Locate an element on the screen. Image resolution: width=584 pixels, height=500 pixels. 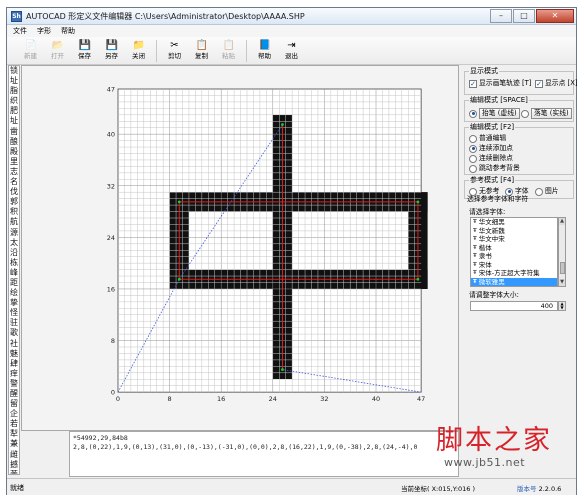
font-list-item: Ŧ 微软雅黑 is located at coordinates (514, 281).